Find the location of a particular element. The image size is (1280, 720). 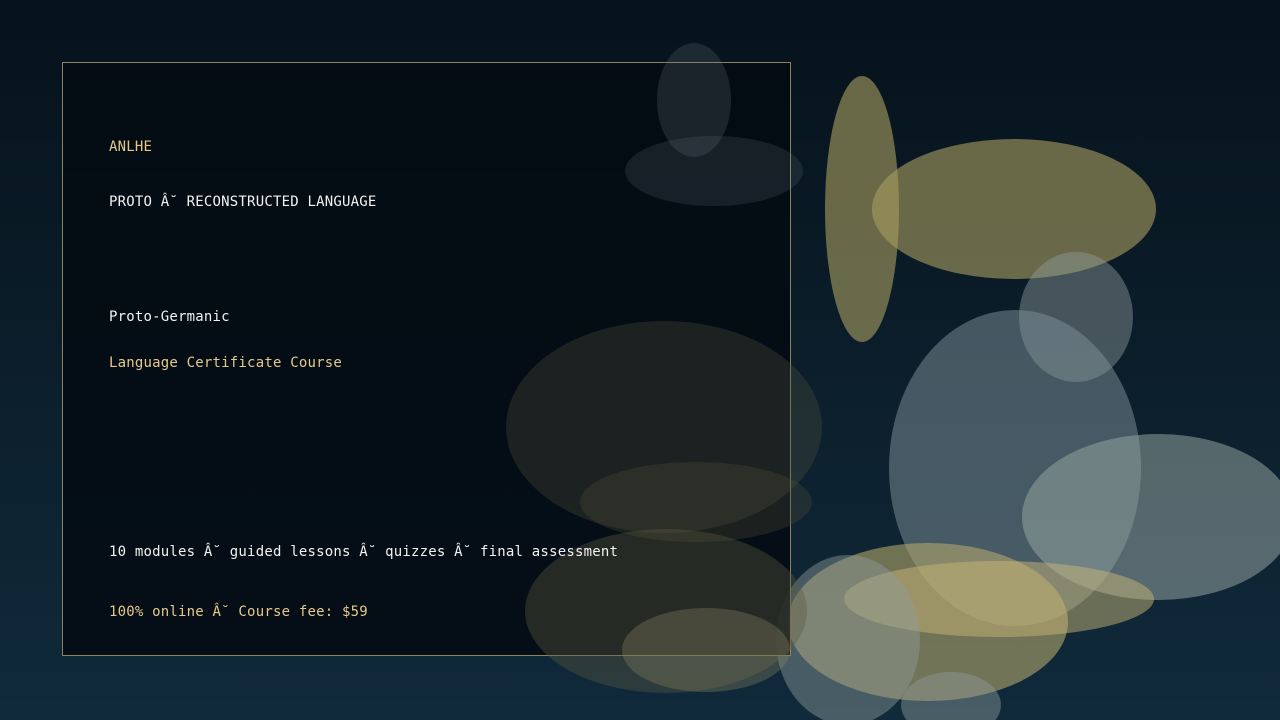

bubble-gold-wide is located at coordinates (1014, 209).